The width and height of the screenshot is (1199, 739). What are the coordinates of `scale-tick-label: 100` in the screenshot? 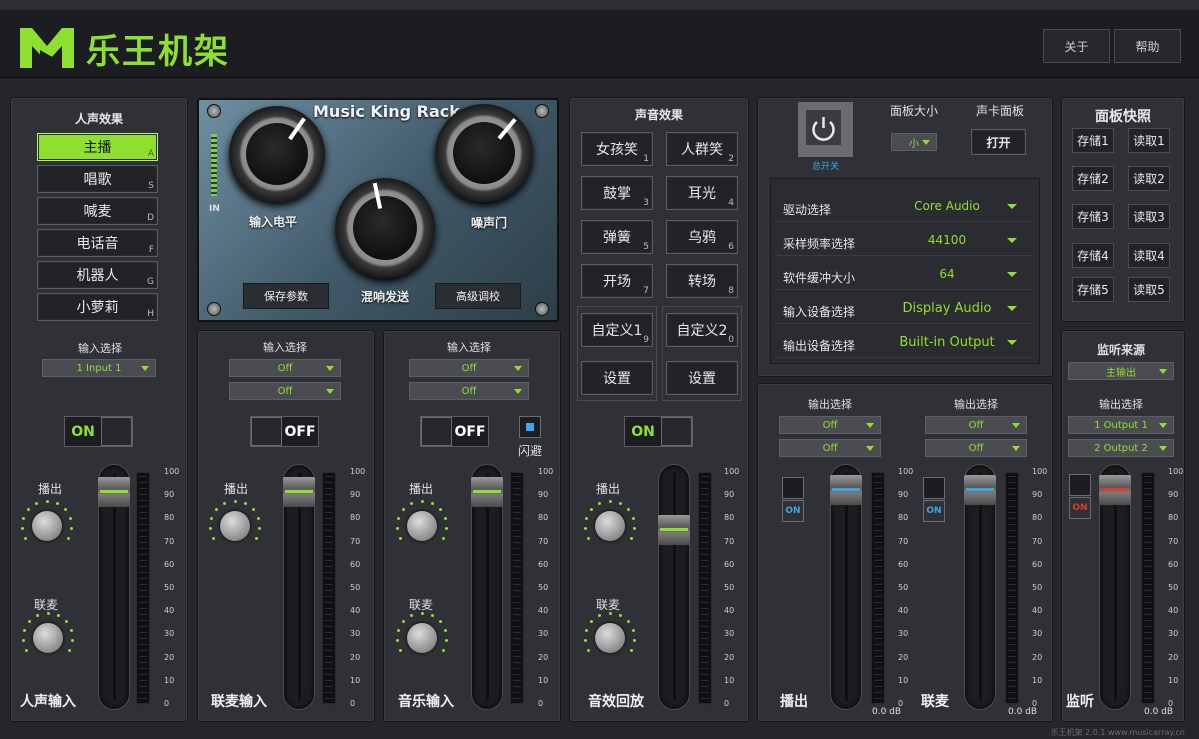 It's located at (172, 471).